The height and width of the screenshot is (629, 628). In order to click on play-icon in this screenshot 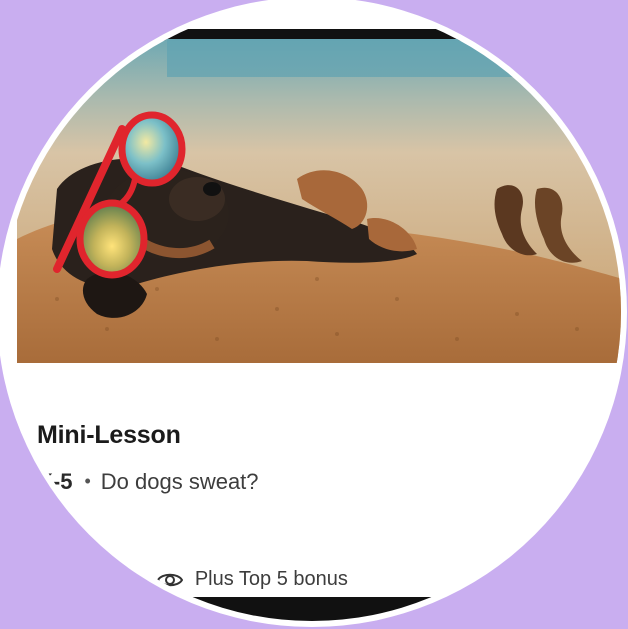, I will do `click(51, 579)`.